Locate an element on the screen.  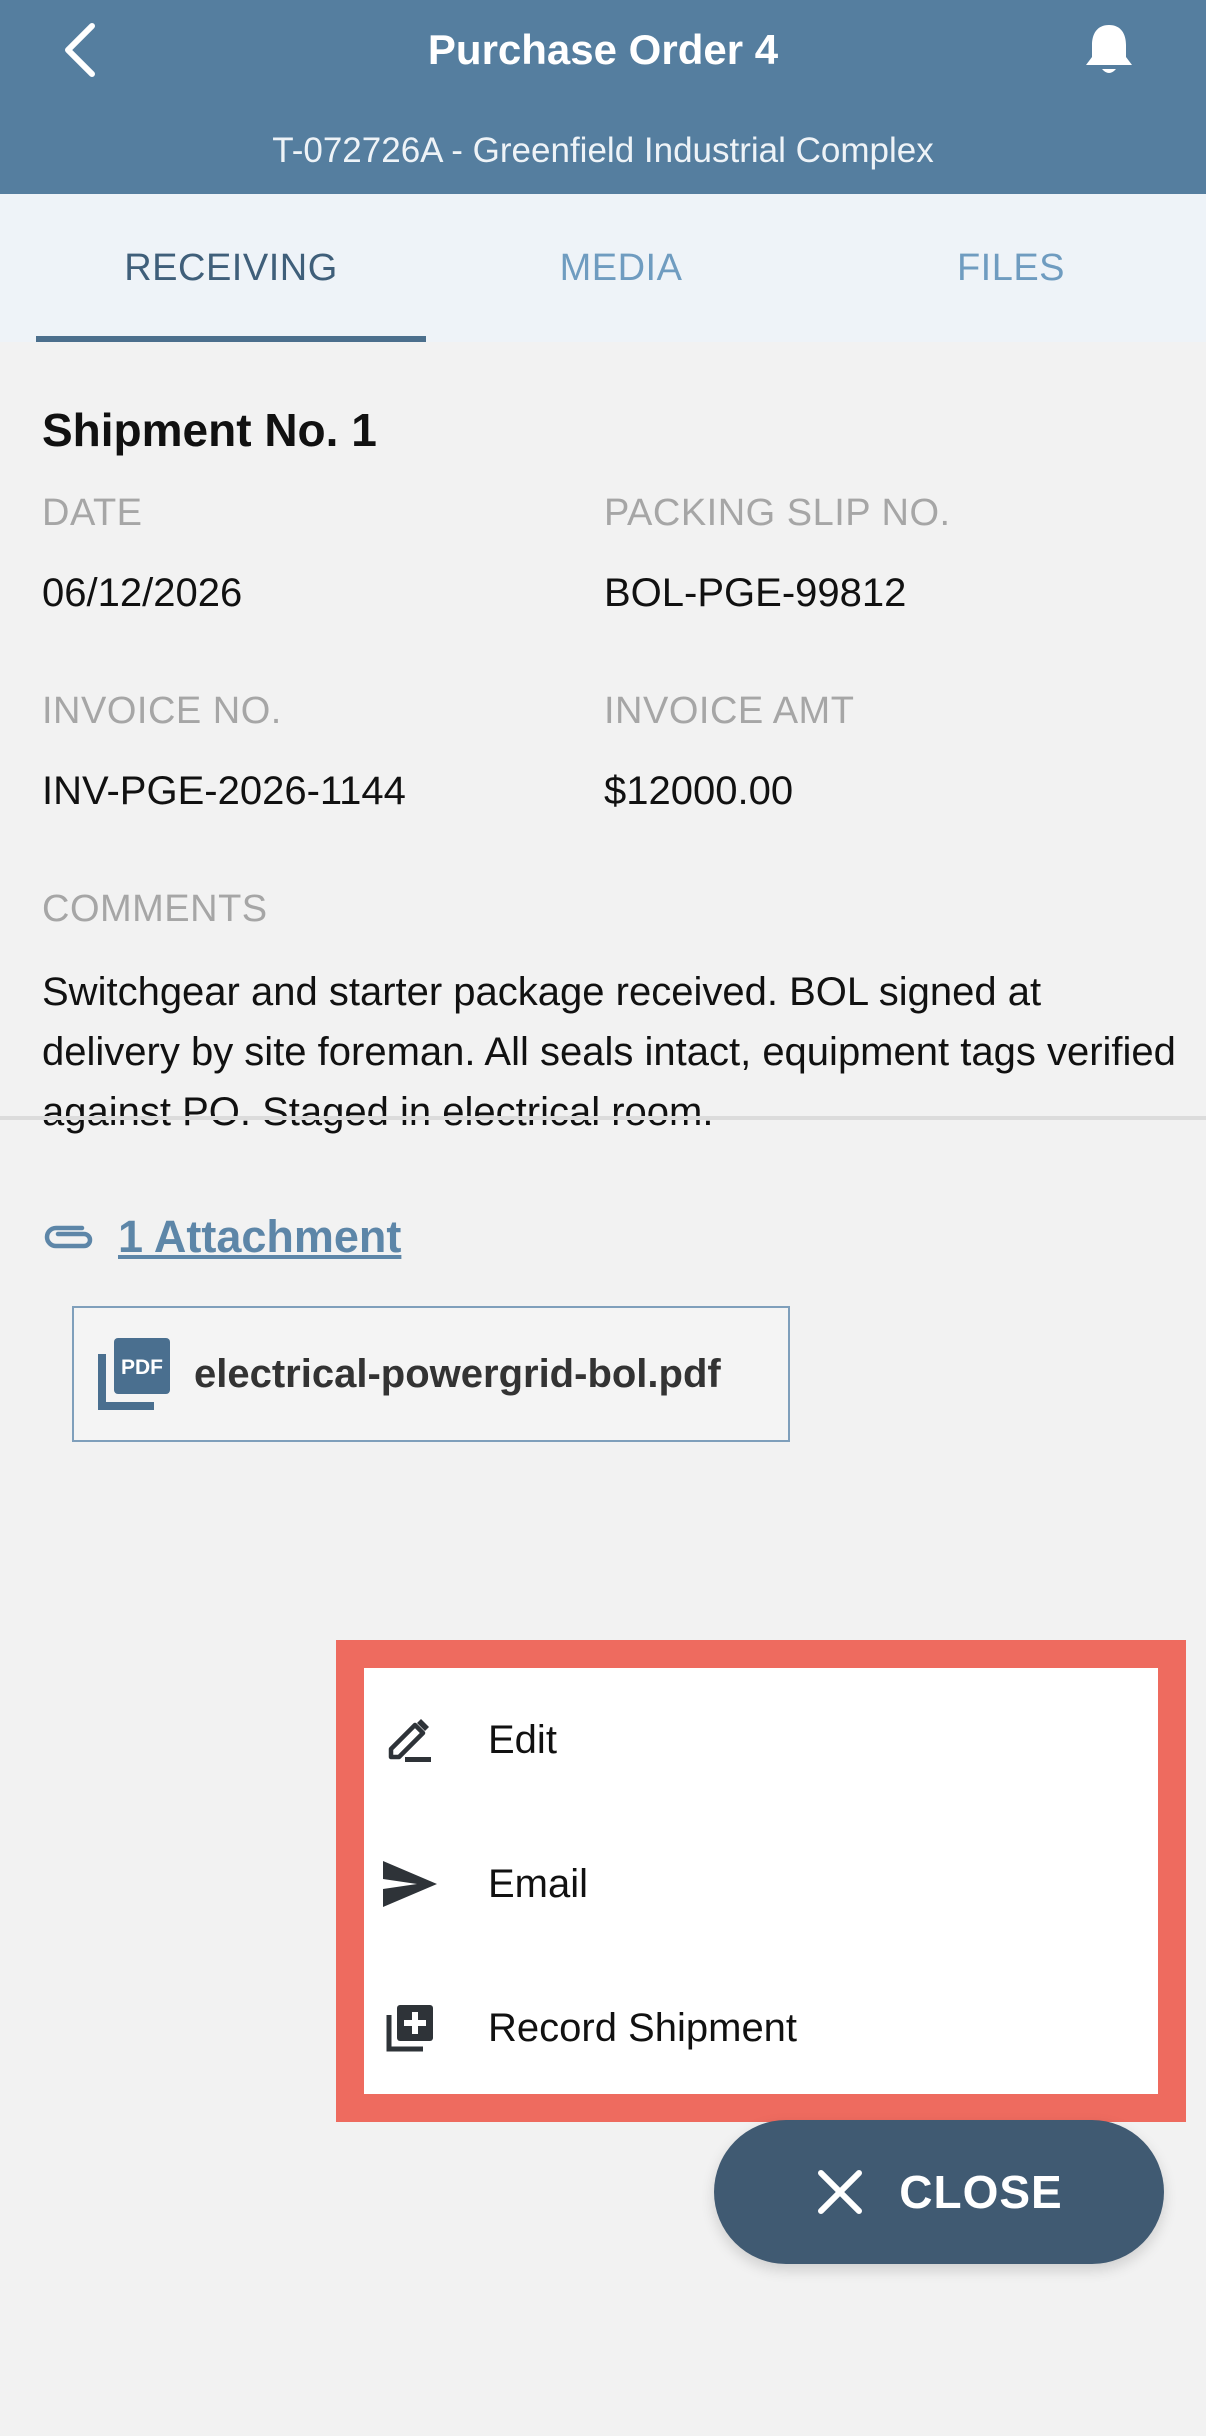
page-title: Purchase Order 4 is located at coordinates (603, 49).